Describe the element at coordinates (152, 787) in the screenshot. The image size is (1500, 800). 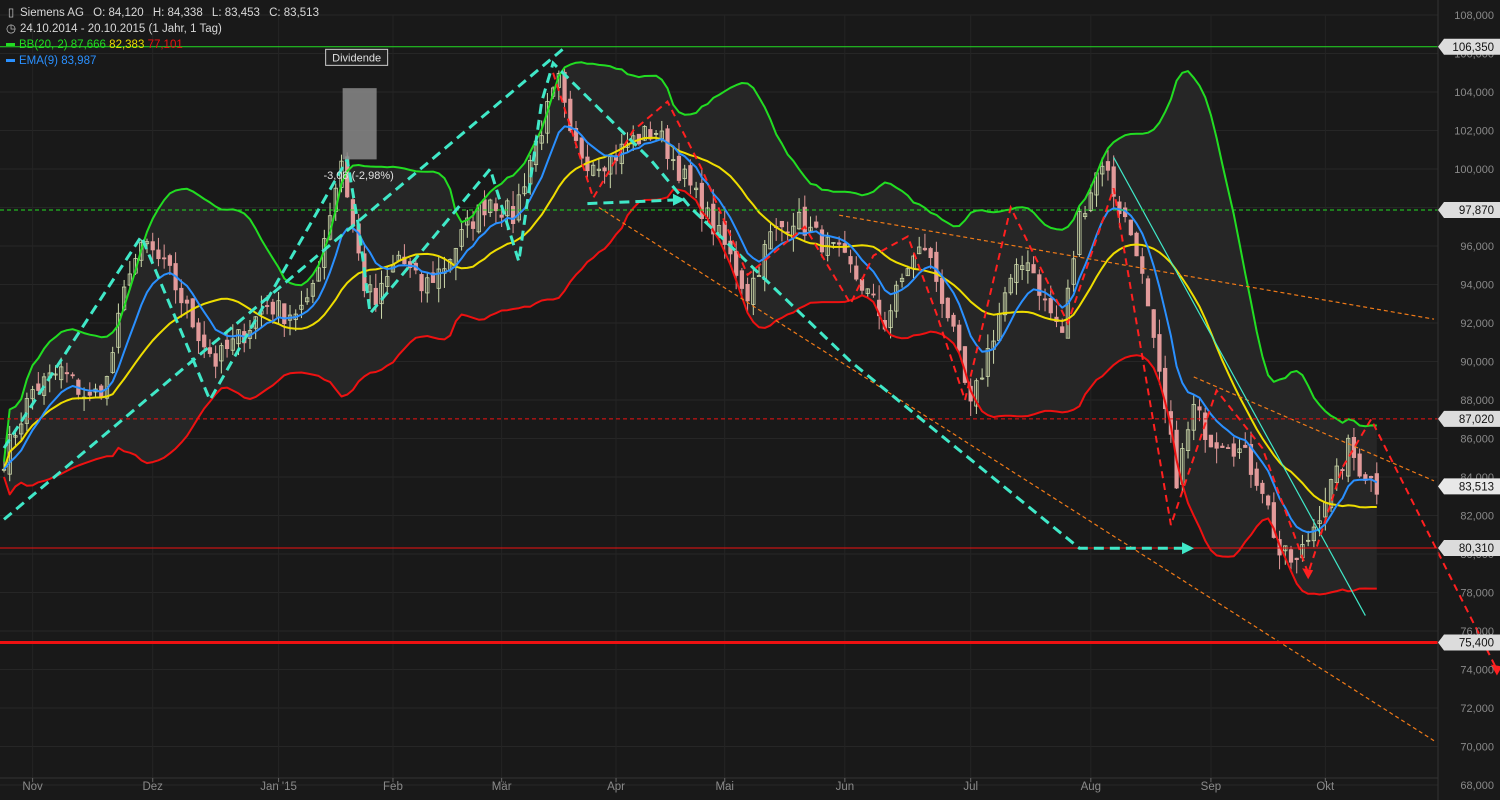
I see `x-tick-label: Dez` at that location.